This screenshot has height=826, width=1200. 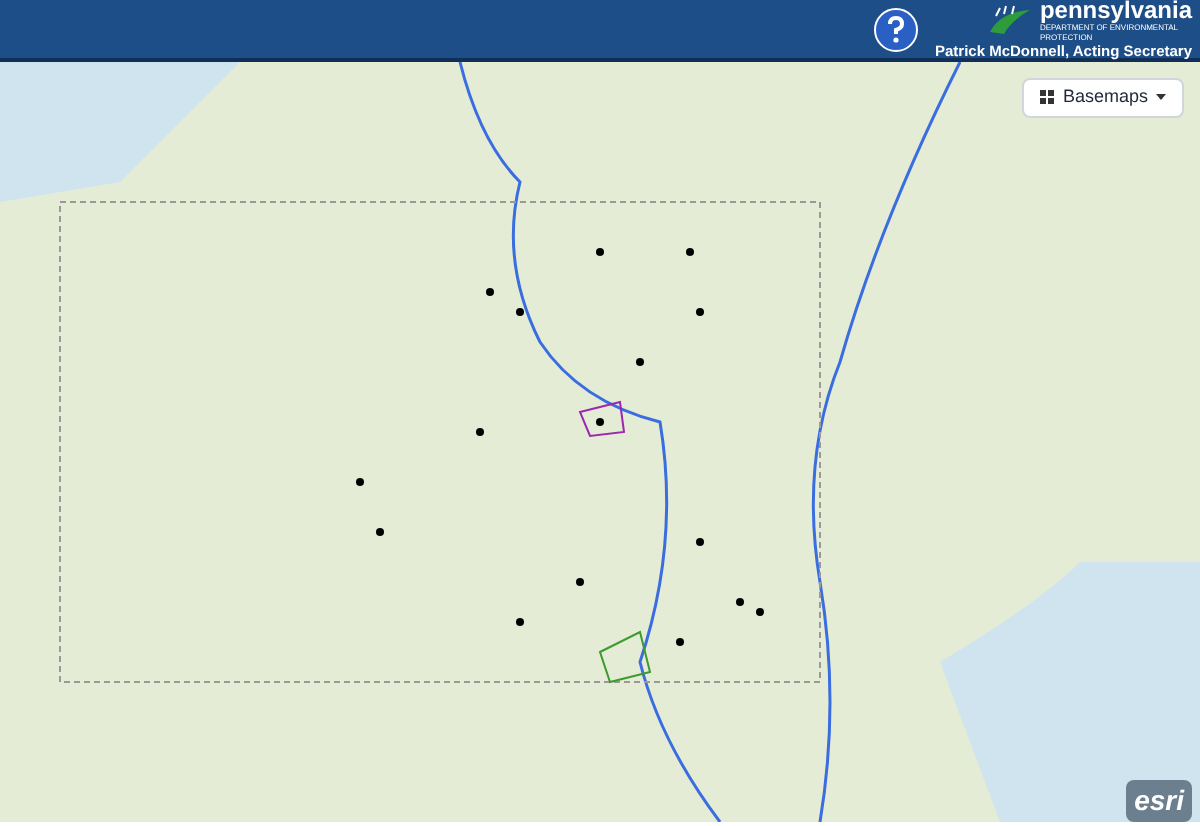 I want to click on esri-logo: esri, so click(x=1159, y=801).